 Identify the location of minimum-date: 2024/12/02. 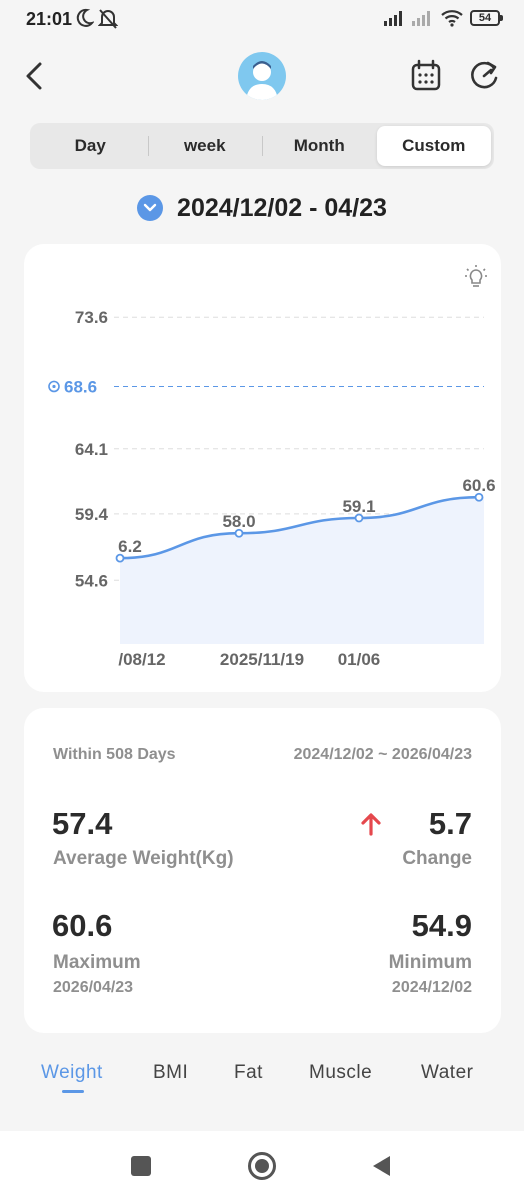
(431, 987).